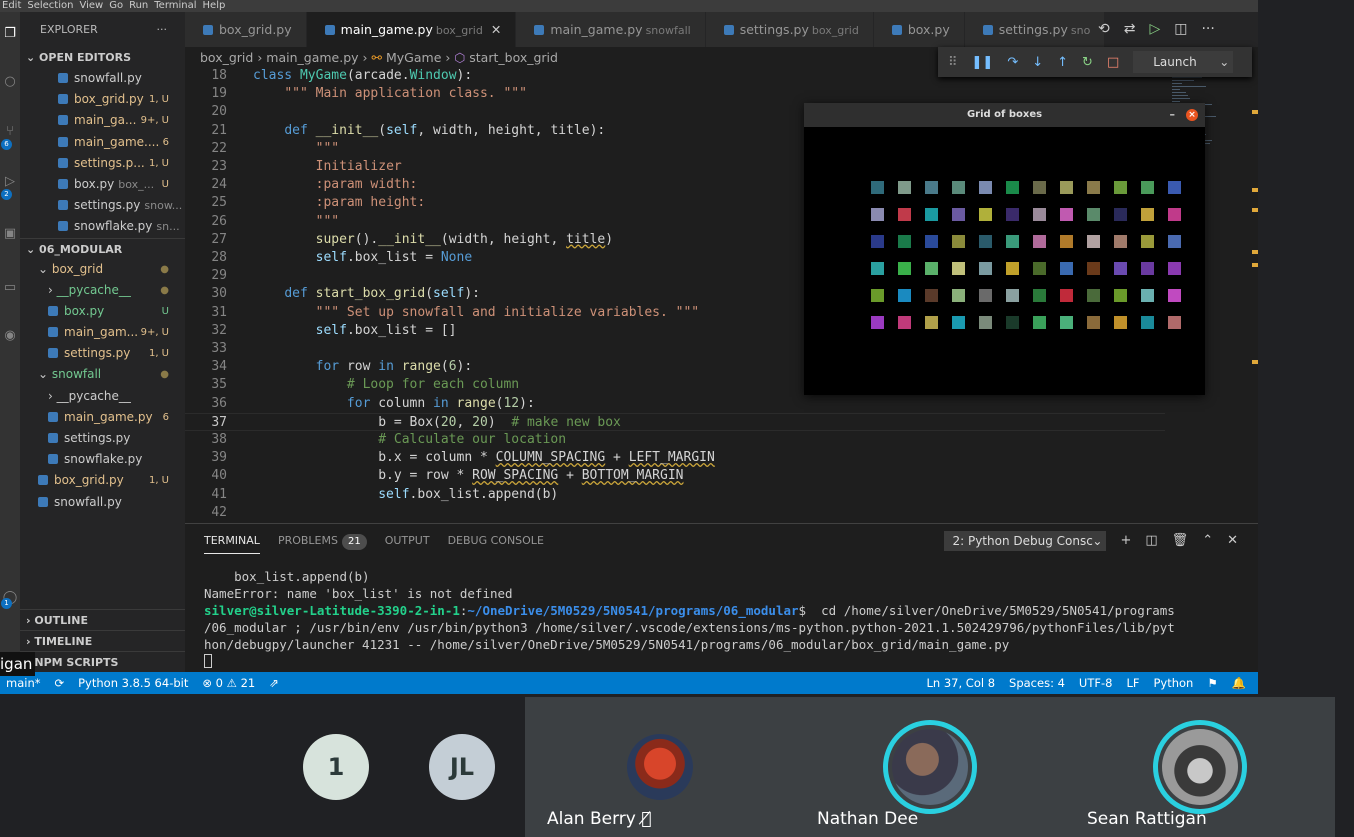  Describe the element at coordinates (102, 332) in the screenshot. I see `file-item: main_gam... 9+, U` at that location.